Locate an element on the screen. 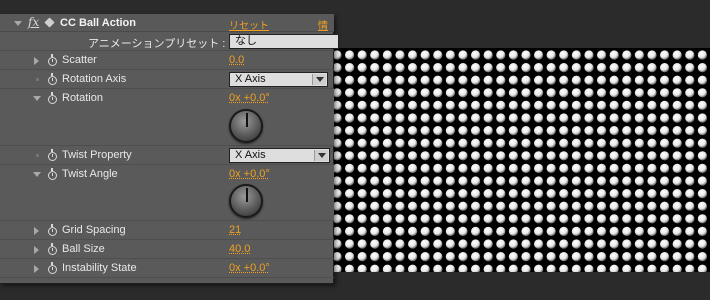 This screenshot has height=300, width=710. grid-spacing-value: 21 is located at coordinates (235, 230).